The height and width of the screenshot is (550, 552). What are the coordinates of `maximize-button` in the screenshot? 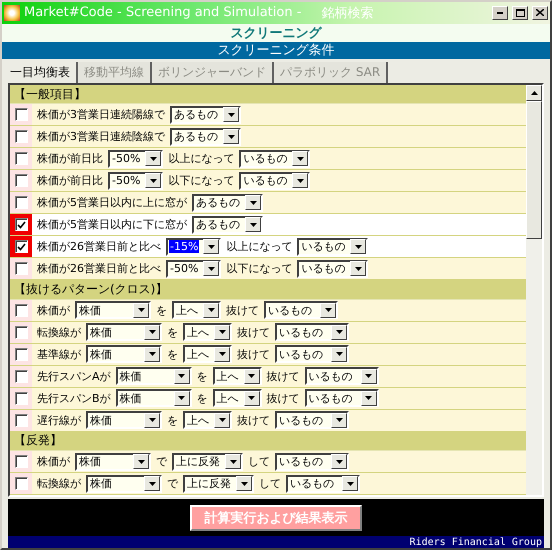 It's located at (520, 13).